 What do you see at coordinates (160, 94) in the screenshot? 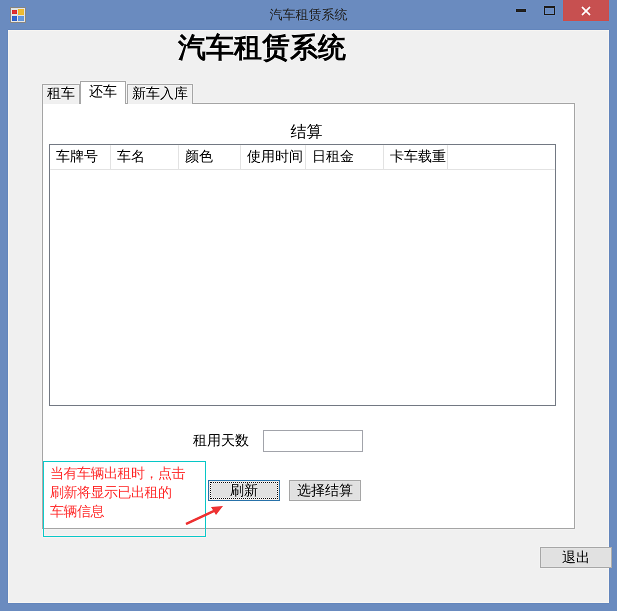
I see `tab: 新车入库` at bounding box center [160, 94].